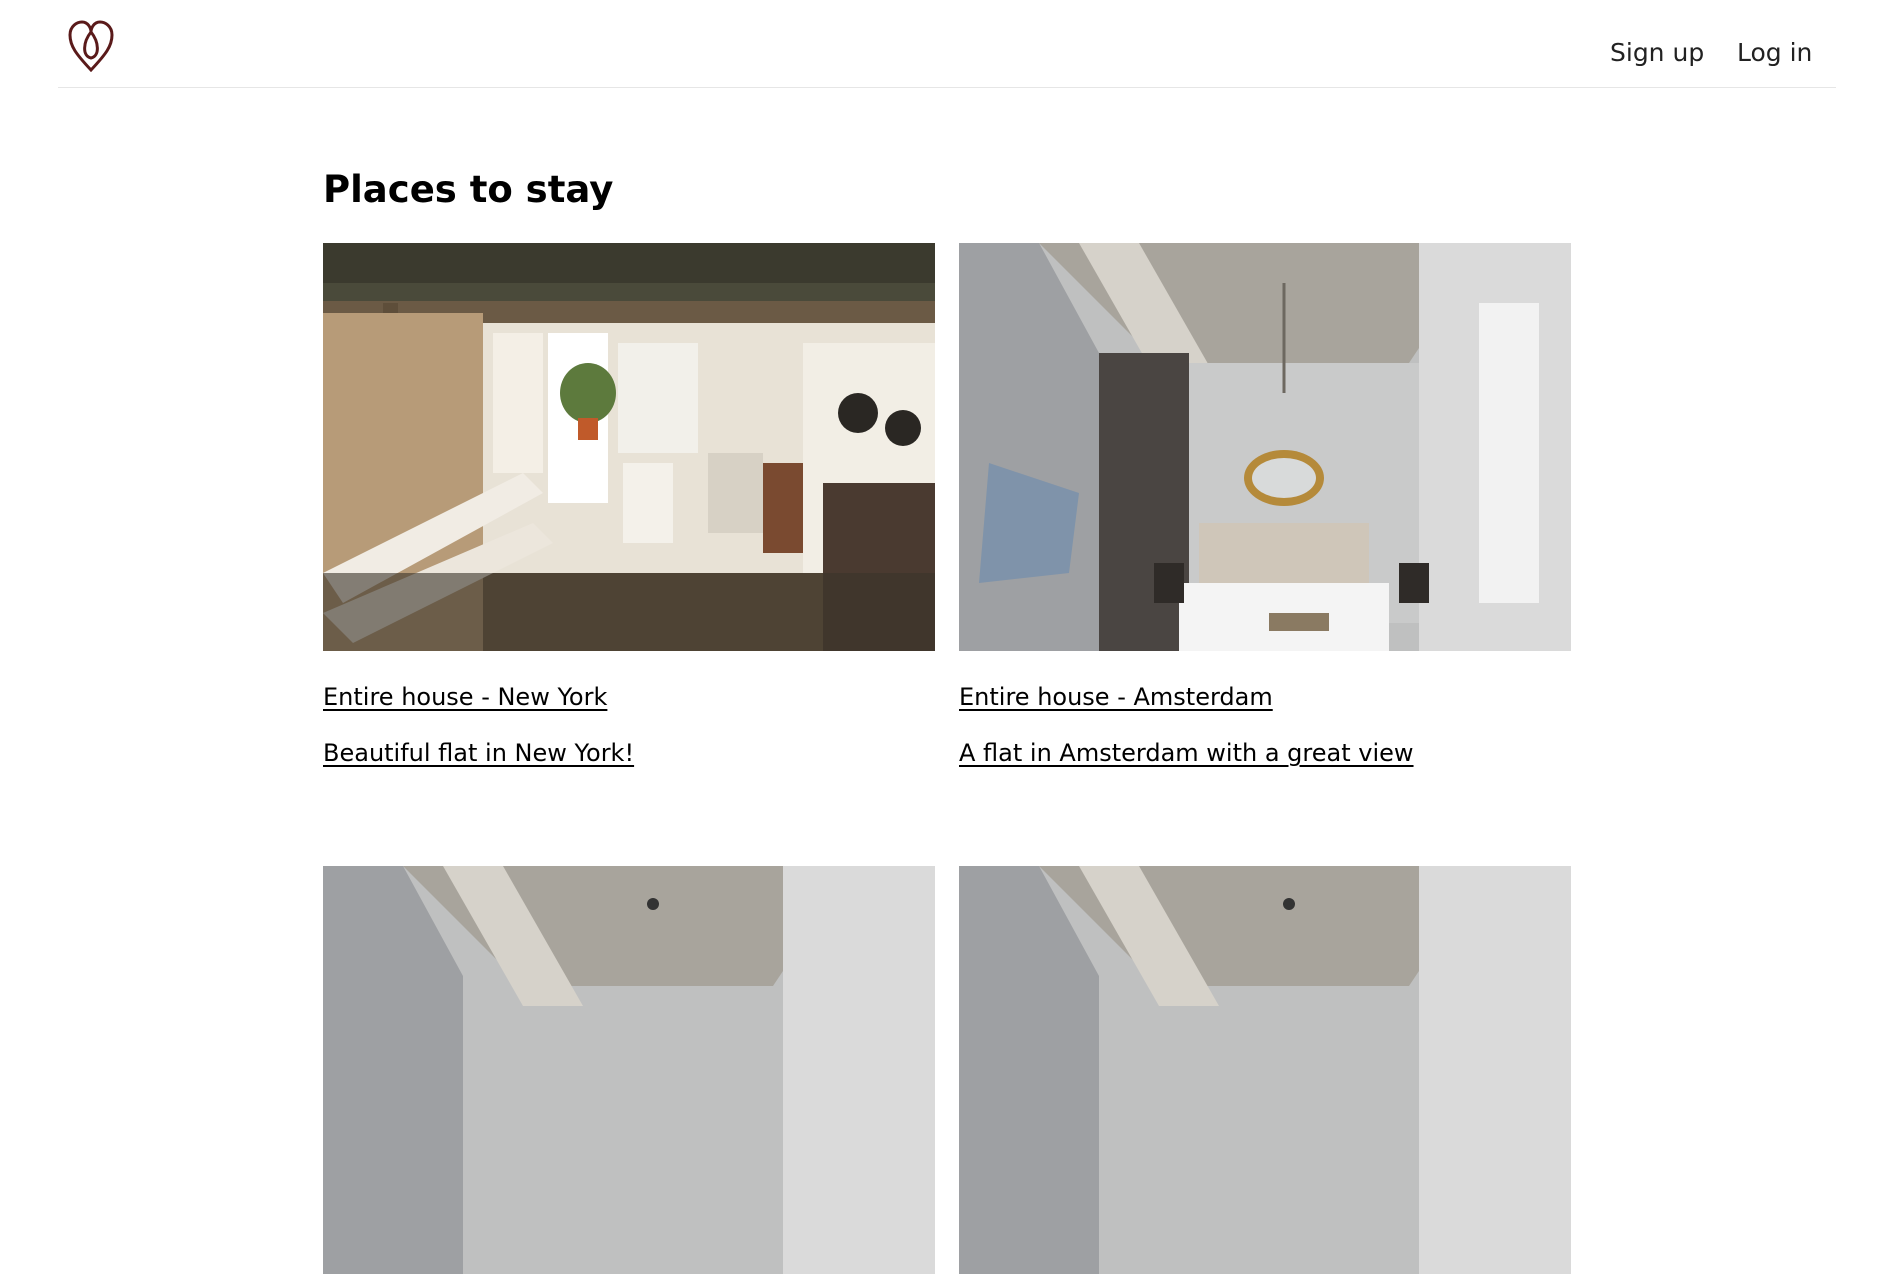 Image resolution: width=1894 pixels, height=1274 pixels. Describe the element at coordinates (947, 44) in the screenshot. I see `top-nav-bar: Sign up Log in` at that location.